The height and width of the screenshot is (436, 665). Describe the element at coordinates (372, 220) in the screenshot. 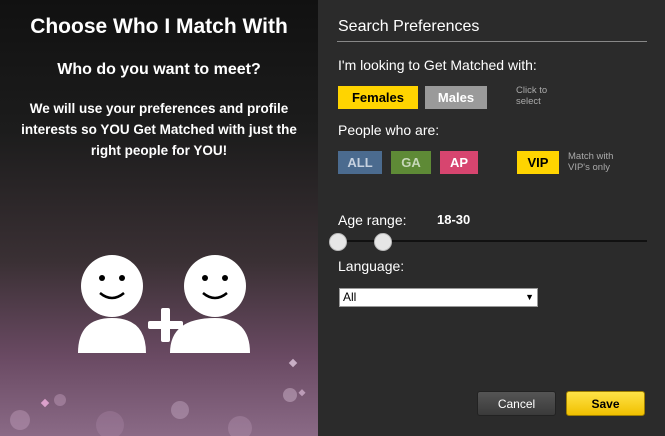

I see `age-range-label: Age range:` at that location.